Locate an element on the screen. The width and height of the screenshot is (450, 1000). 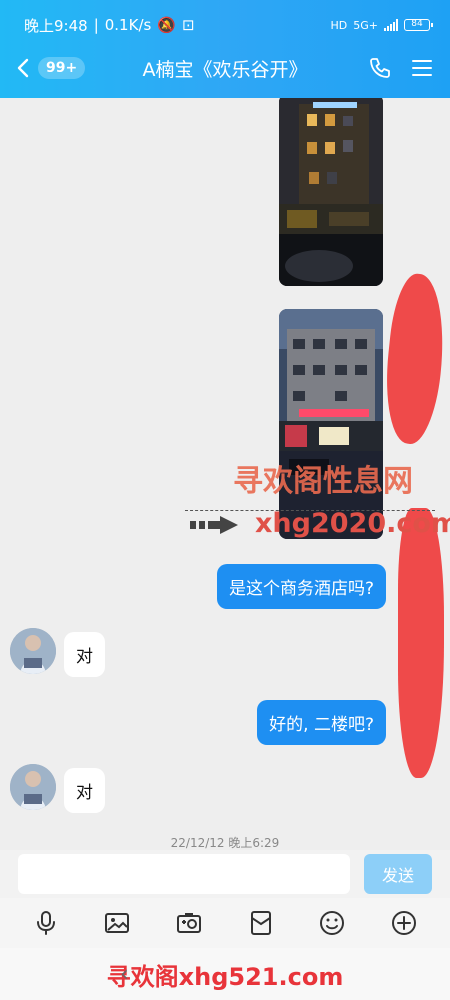
camera-button is located at coordinates (189, 923).